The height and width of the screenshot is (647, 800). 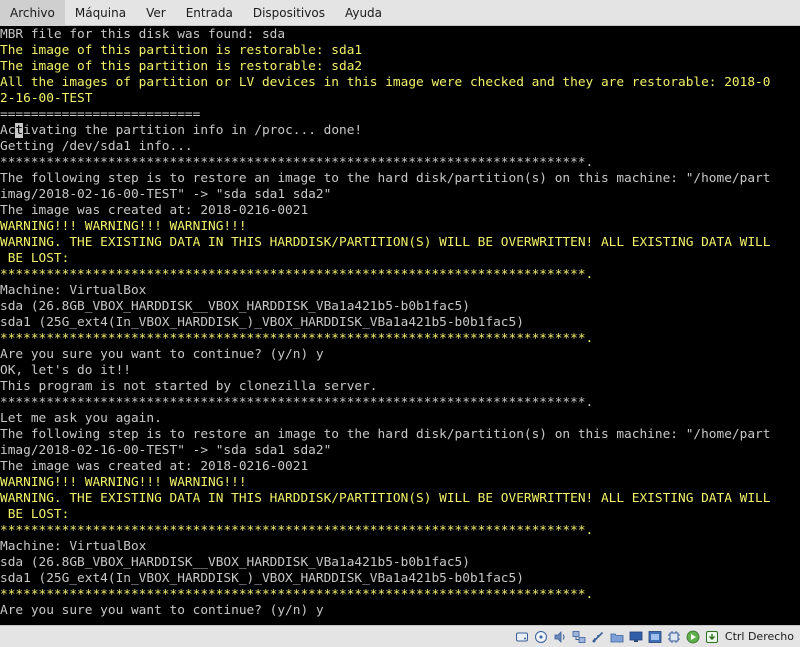 What do you see at coordinates (598, 637) in the screenshot?
I see `usb-icon` at bounding box center [598, 637].